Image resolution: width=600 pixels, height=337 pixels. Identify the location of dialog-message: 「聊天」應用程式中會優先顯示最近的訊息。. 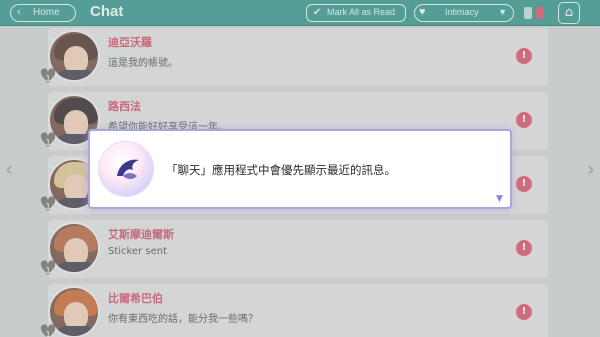
(281, 170).